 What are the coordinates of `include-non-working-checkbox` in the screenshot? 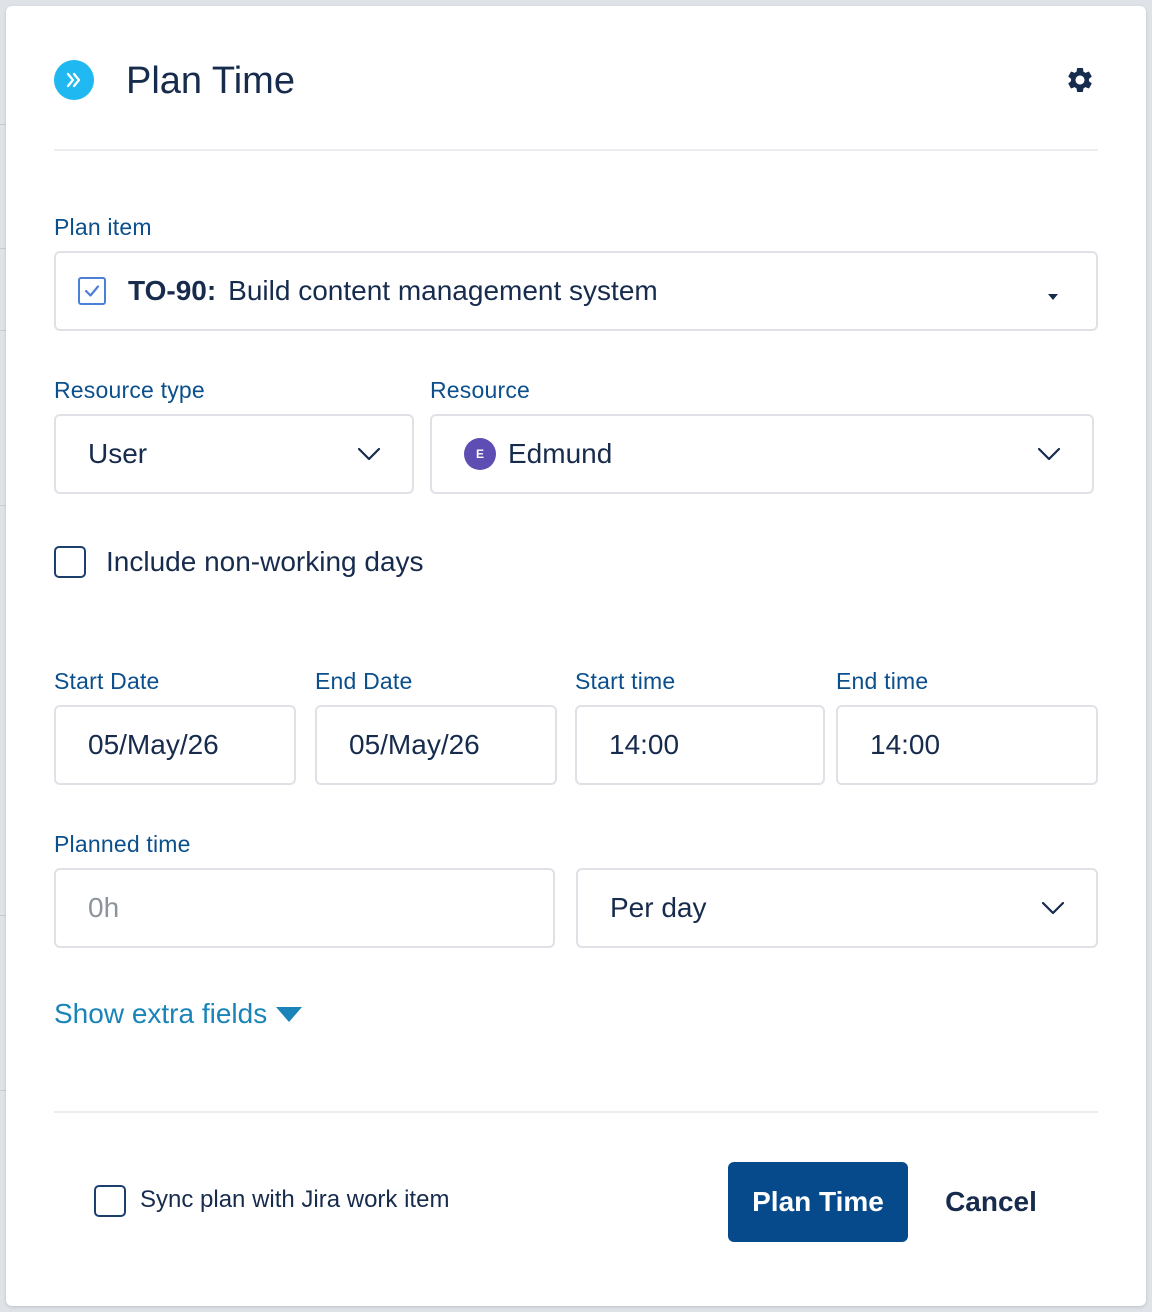 It's located at (70, 562).